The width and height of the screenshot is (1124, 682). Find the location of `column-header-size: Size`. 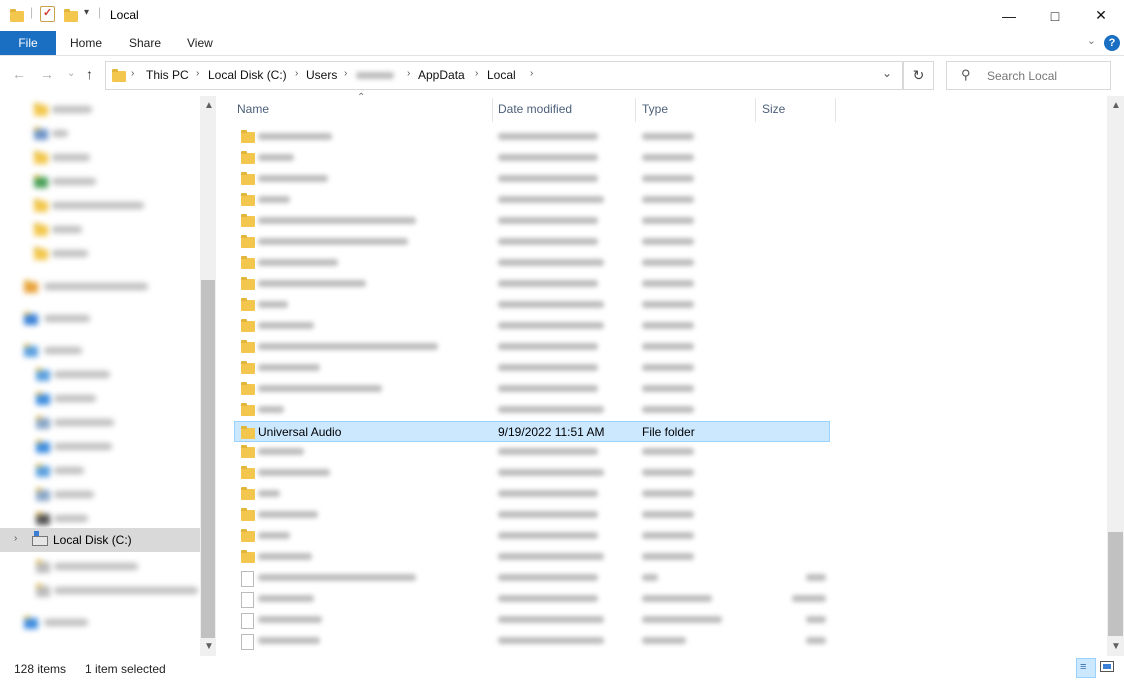

column-header-size: Size is located at coordinates (773, 109).